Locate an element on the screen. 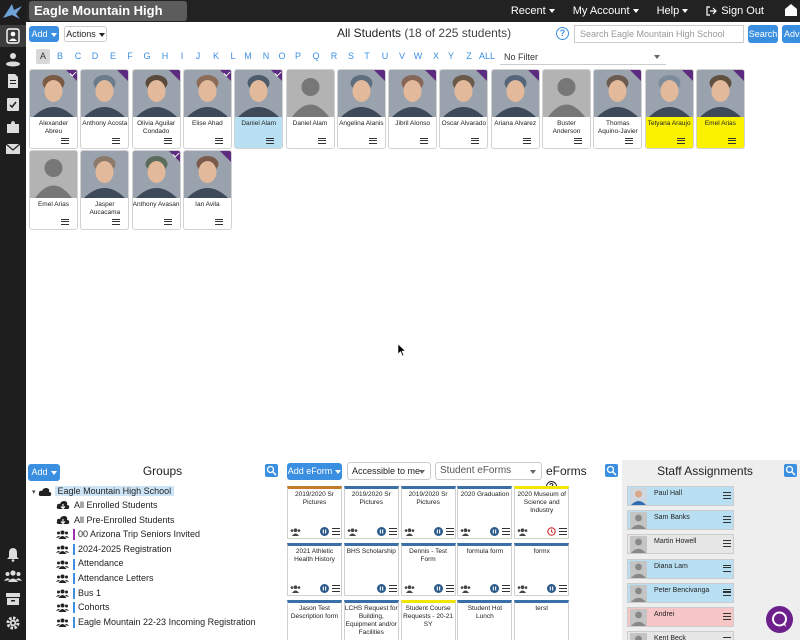 This screenshot has width=800, height=640. clock-icon is located at coordinates (551, 531).